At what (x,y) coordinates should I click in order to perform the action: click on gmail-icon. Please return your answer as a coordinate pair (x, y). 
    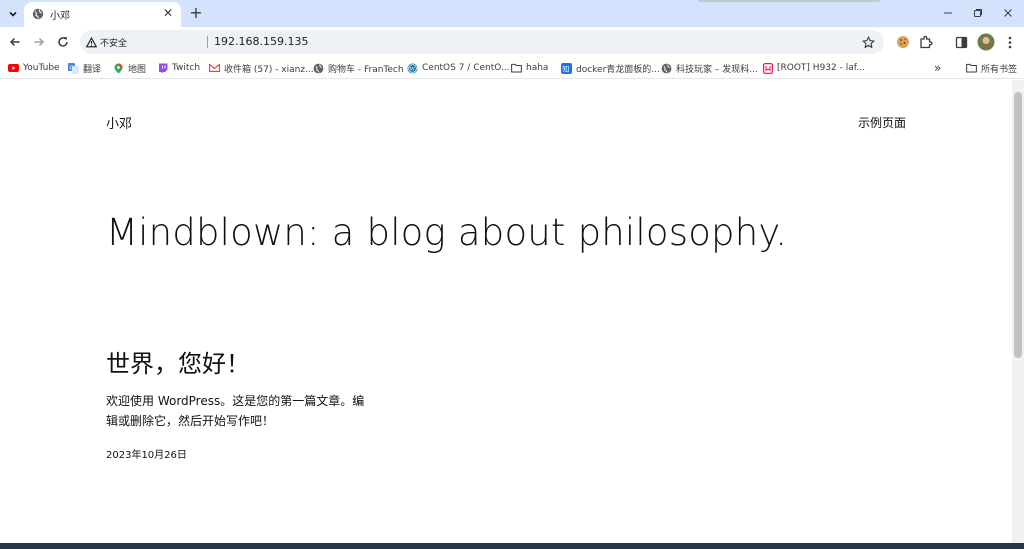
    Looking at the image, I should click on (214, 68).